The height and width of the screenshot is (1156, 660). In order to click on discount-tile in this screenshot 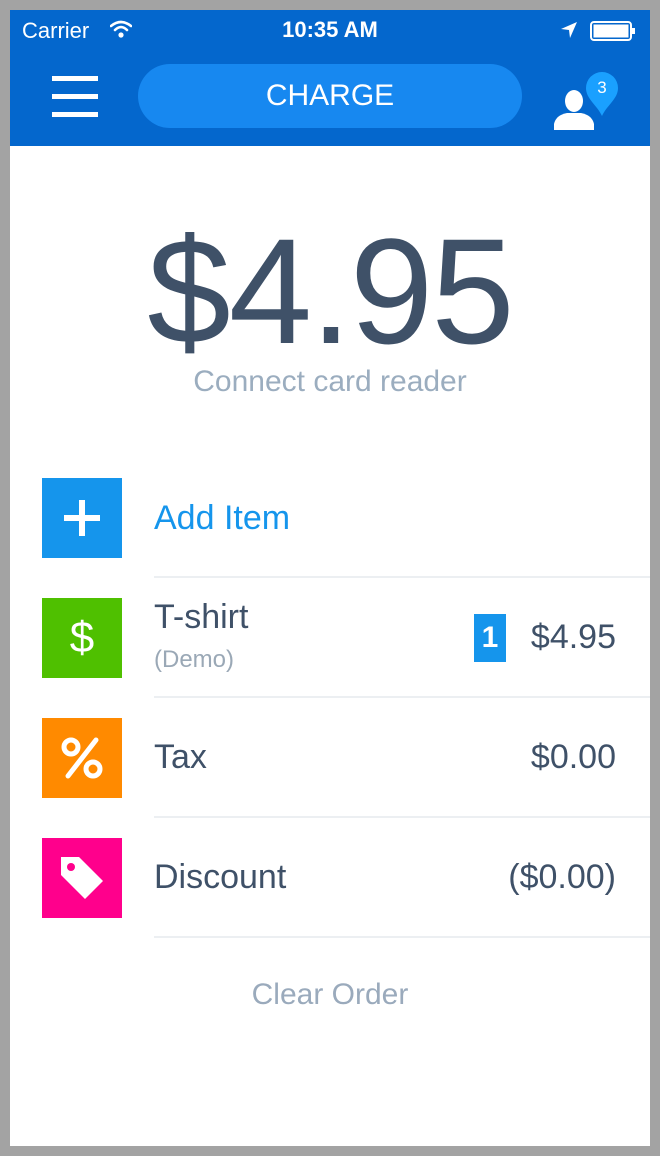, I will do `click(82, 878)`.